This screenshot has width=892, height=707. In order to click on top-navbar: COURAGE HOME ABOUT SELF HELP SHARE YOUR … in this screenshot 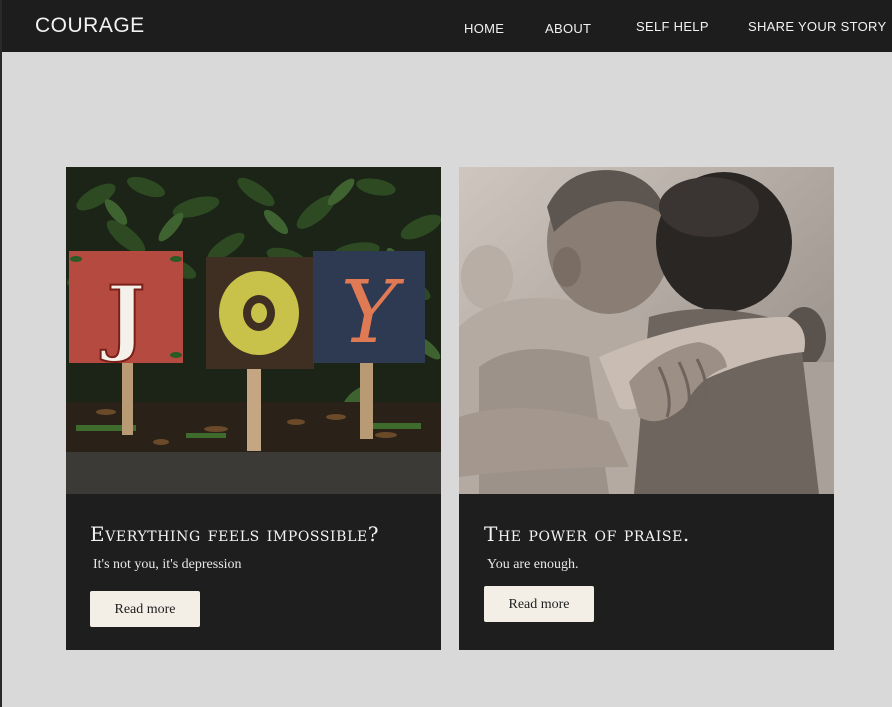, I will do `click(447, 26)`.